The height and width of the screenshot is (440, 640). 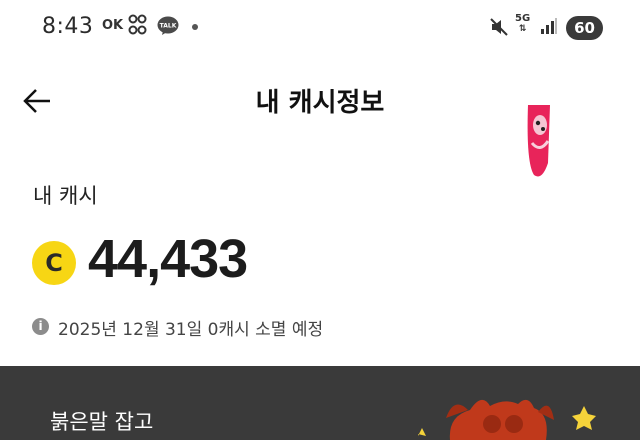 I want to click on banner-title: 붉은말 잡고, so click(x=102, y=422).